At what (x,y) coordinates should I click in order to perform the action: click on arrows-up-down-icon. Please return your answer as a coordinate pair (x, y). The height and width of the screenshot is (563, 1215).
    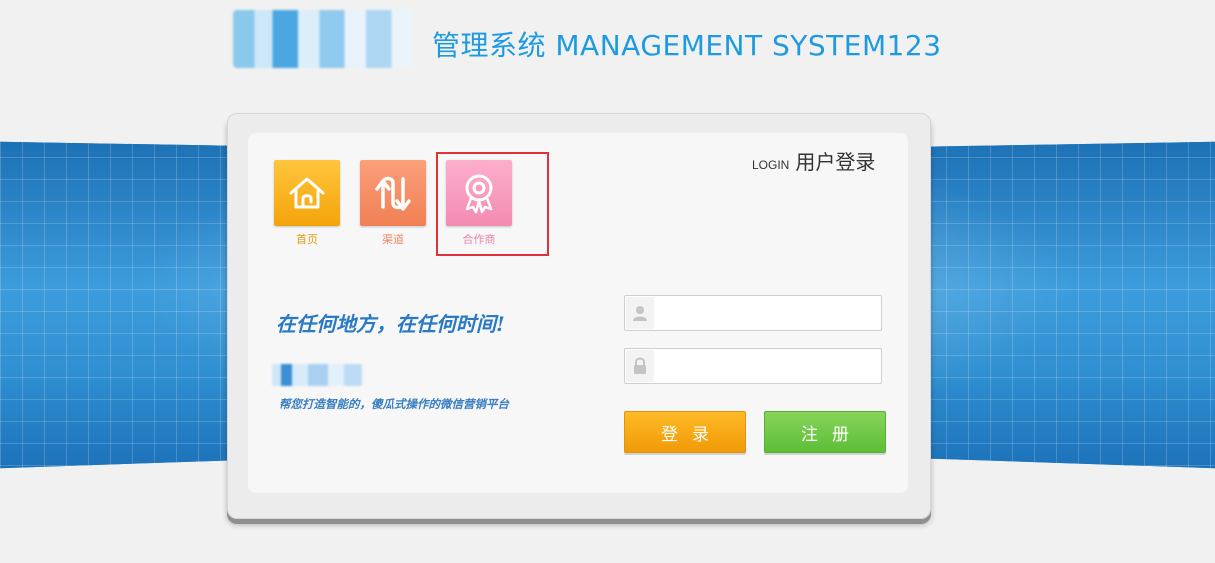
    Looking at the image, I should click on (393, 193).